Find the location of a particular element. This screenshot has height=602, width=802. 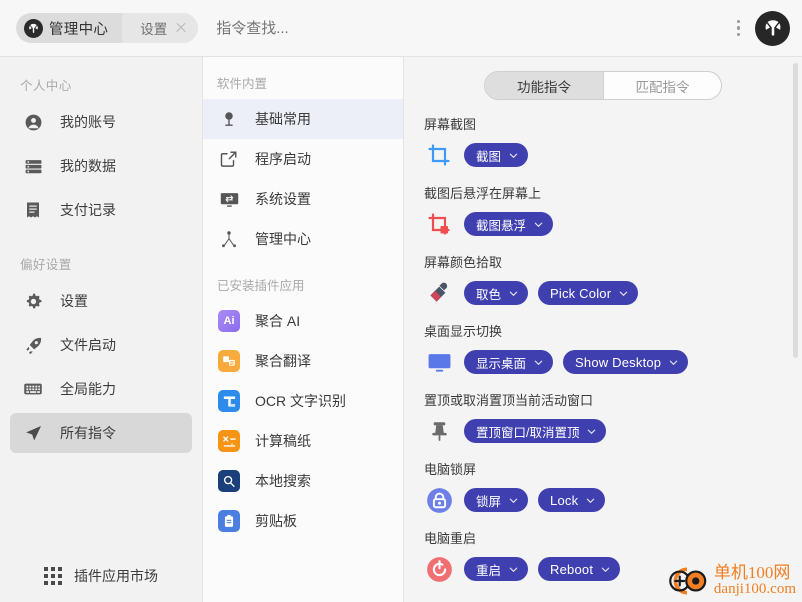

keyboard-icon is located at coordinates (33, 389).